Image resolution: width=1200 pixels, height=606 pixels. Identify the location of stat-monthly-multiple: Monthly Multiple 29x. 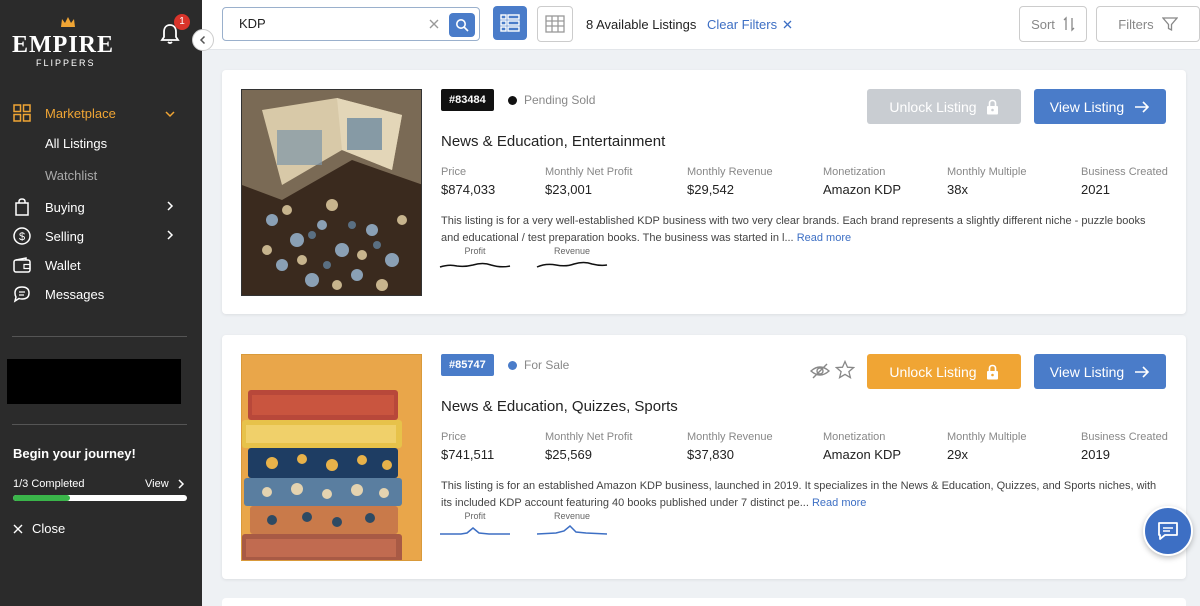
(986, 446).